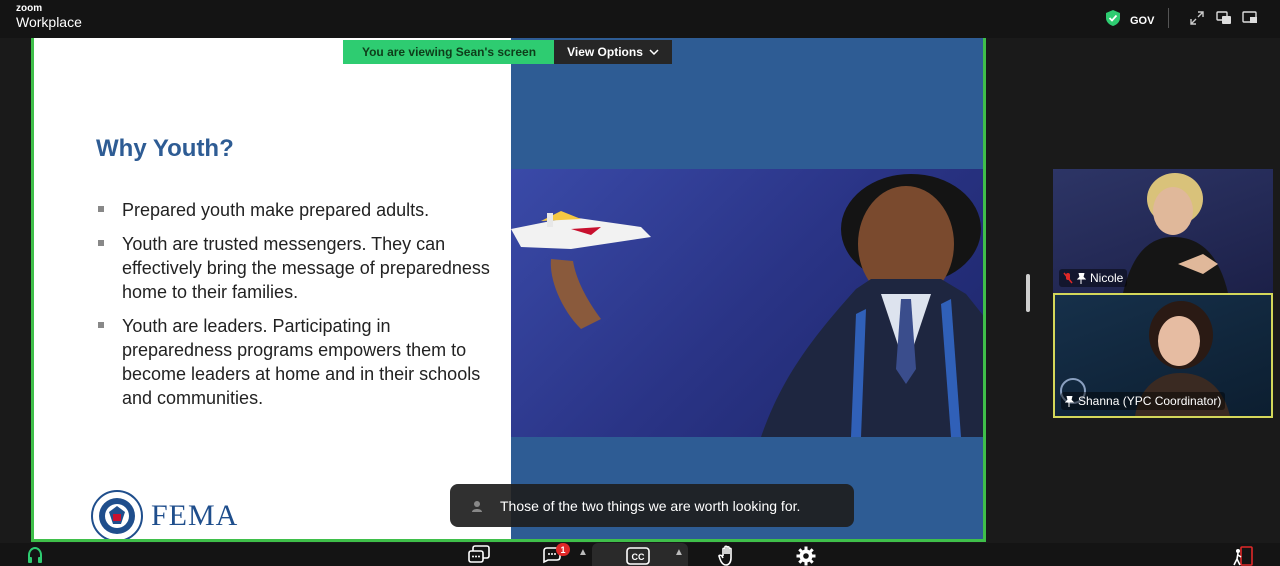 This screenshot has height=566, width=1280. What do you see at coordinates (1107, 278) in the screenshot?
I see `participant-name: Nicole` at bounding box center [1107, 278].